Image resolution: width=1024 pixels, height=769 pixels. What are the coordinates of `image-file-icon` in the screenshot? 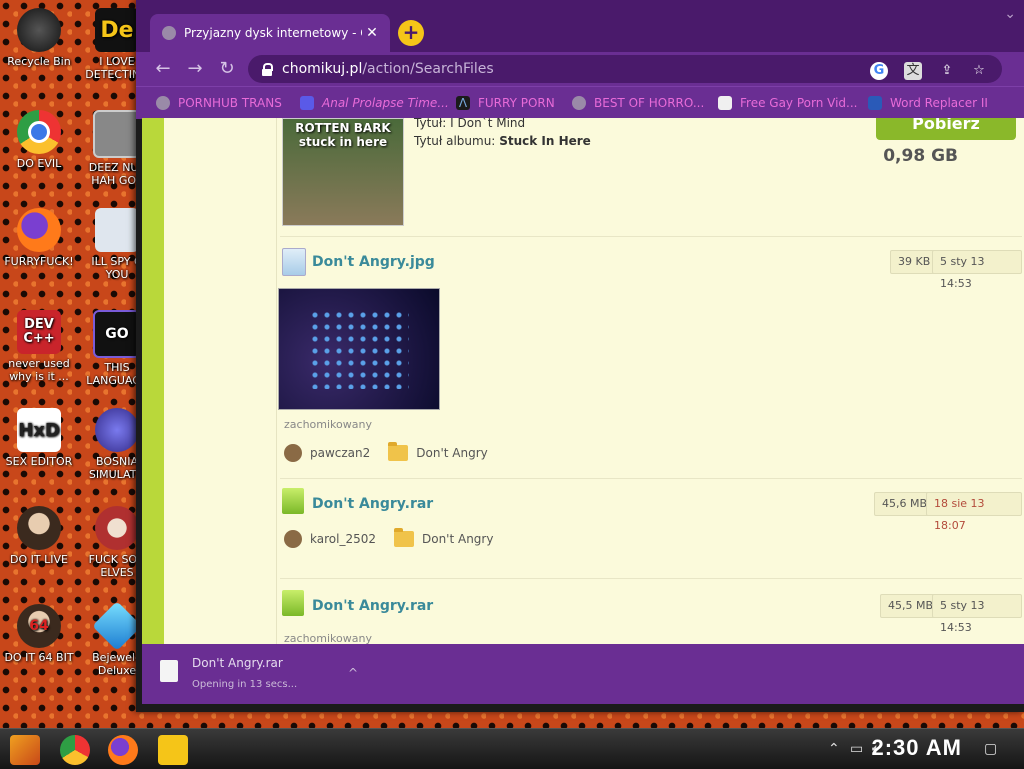 It's located at (294, 262).